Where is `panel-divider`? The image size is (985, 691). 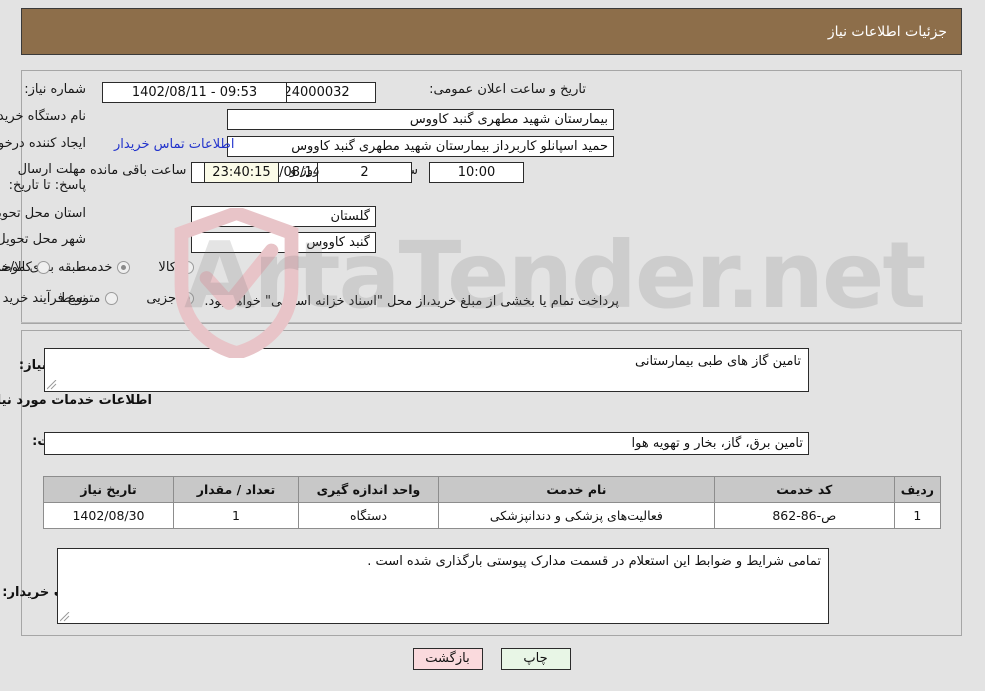 panel-divider is located at coordinates (492, 322).